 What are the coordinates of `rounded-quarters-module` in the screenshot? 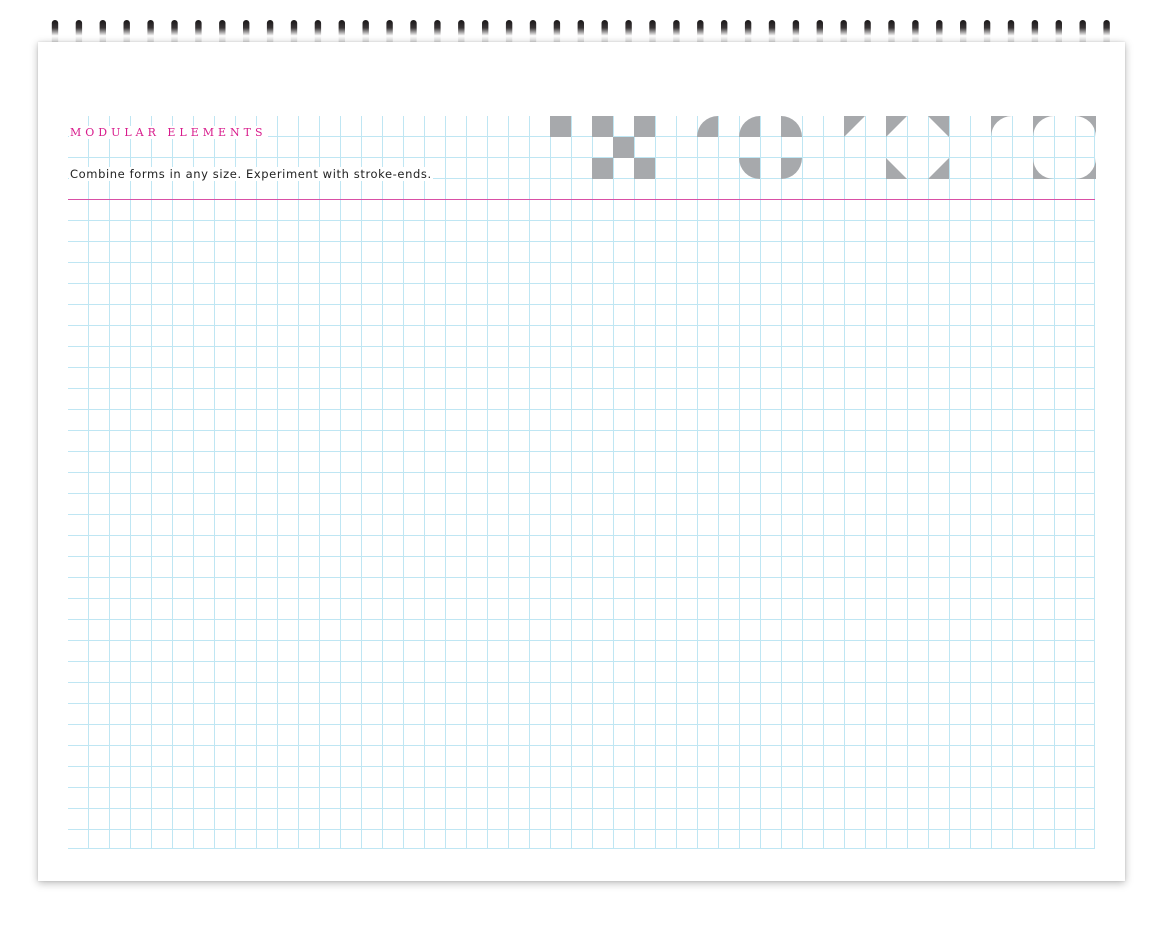 It's located at (749, 147).